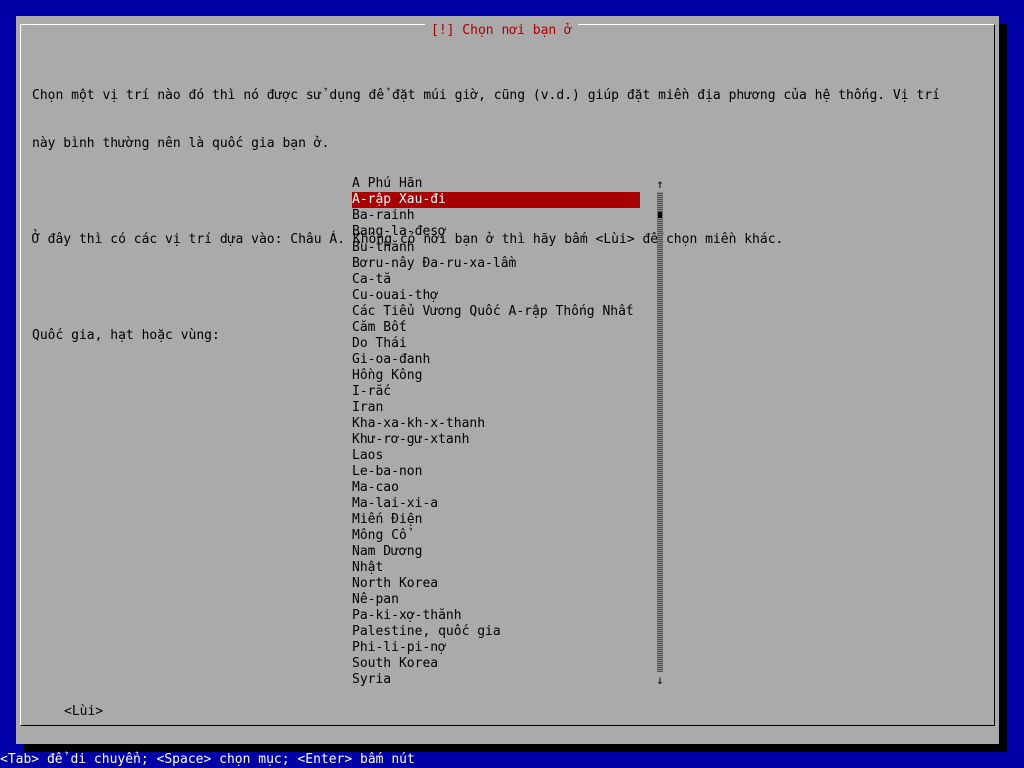 This screenshot has height=768, width=1024. I want to click on country-list-item: Palestine, quốc gia, so click(512, 632).